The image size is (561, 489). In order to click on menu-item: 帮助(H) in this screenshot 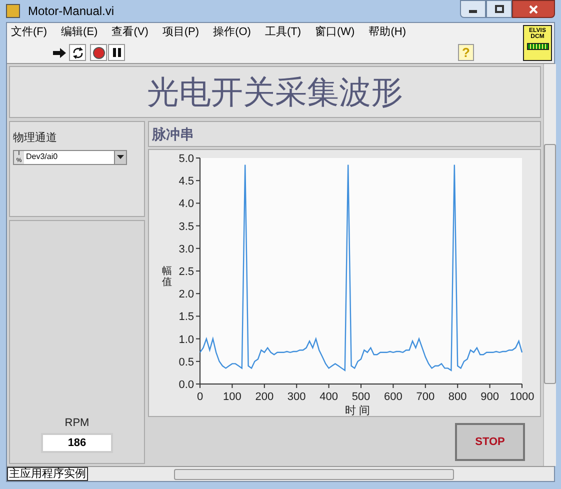, I will do `click(387, 32)`.